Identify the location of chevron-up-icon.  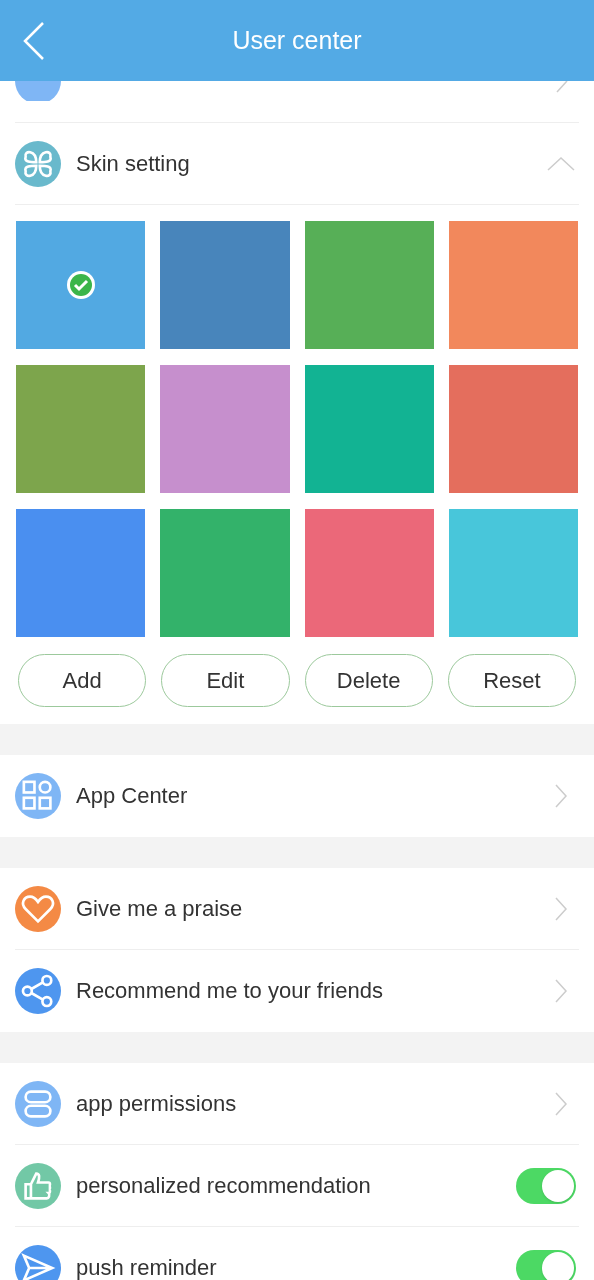
(561, 164).